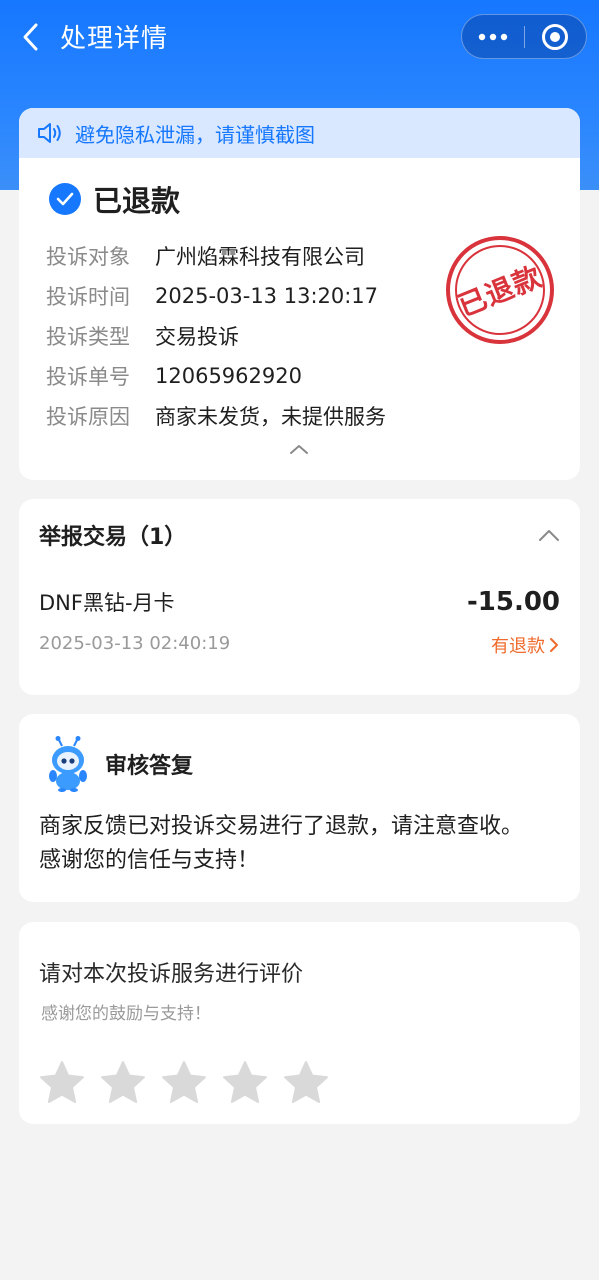 This screenshot has height=1280, width=599. I want to click on info-label: 投诉对象, so click(88, 257).